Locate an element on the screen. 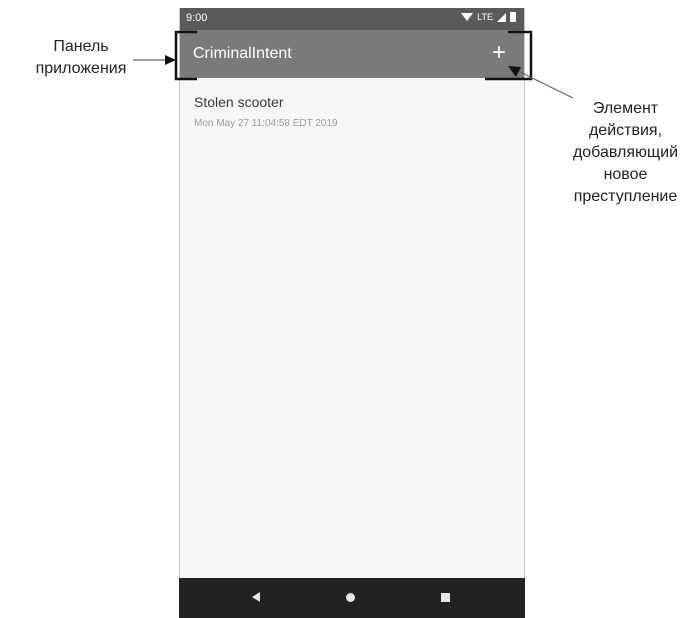 The height and width of the screenshot is (618, 691). network-type: LTE is located at coordinates (485, 17).